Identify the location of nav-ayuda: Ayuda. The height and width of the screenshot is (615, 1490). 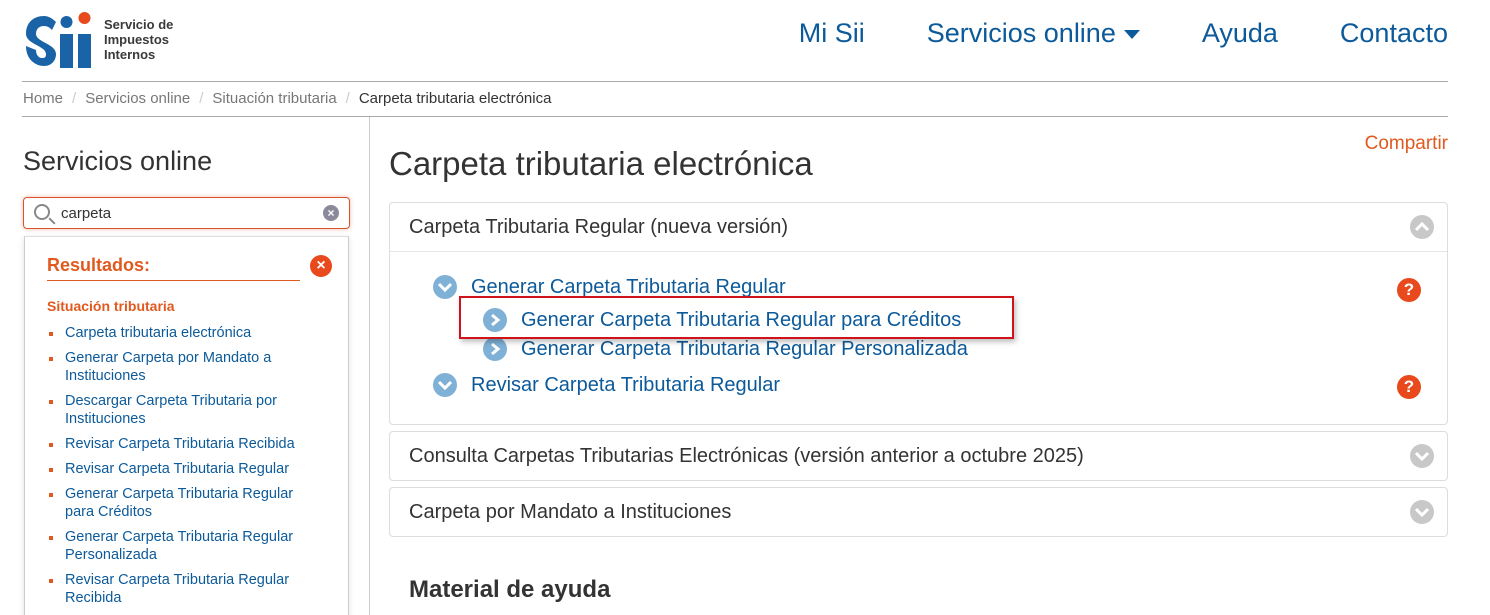
(1240, 33).